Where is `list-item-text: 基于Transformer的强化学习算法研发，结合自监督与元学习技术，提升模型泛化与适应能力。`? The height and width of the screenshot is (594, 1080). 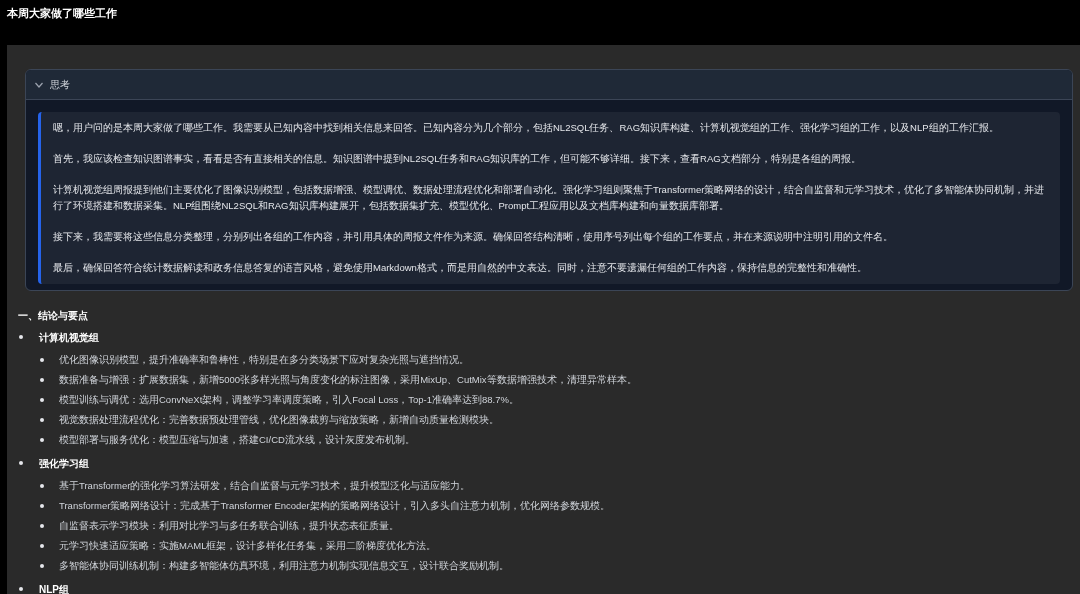
list-item-text: 基于Transformer的强化学习算法研发，结合自监督与元学习技术，提升模型泛化与适应能力。 is located at coordinates (265, 485).